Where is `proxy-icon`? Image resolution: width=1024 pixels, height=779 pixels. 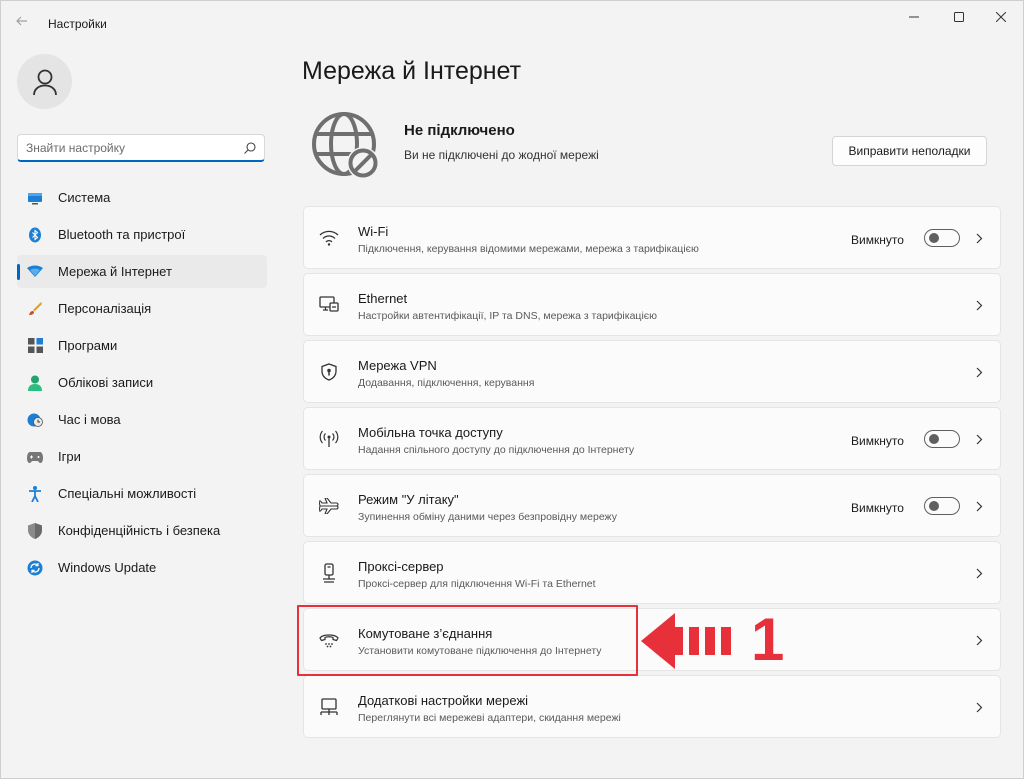 proxy-icon is located at coordinates (329, 573).